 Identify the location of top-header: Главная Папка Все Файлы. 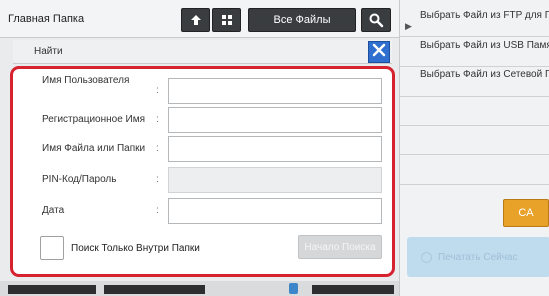
(199, 19).